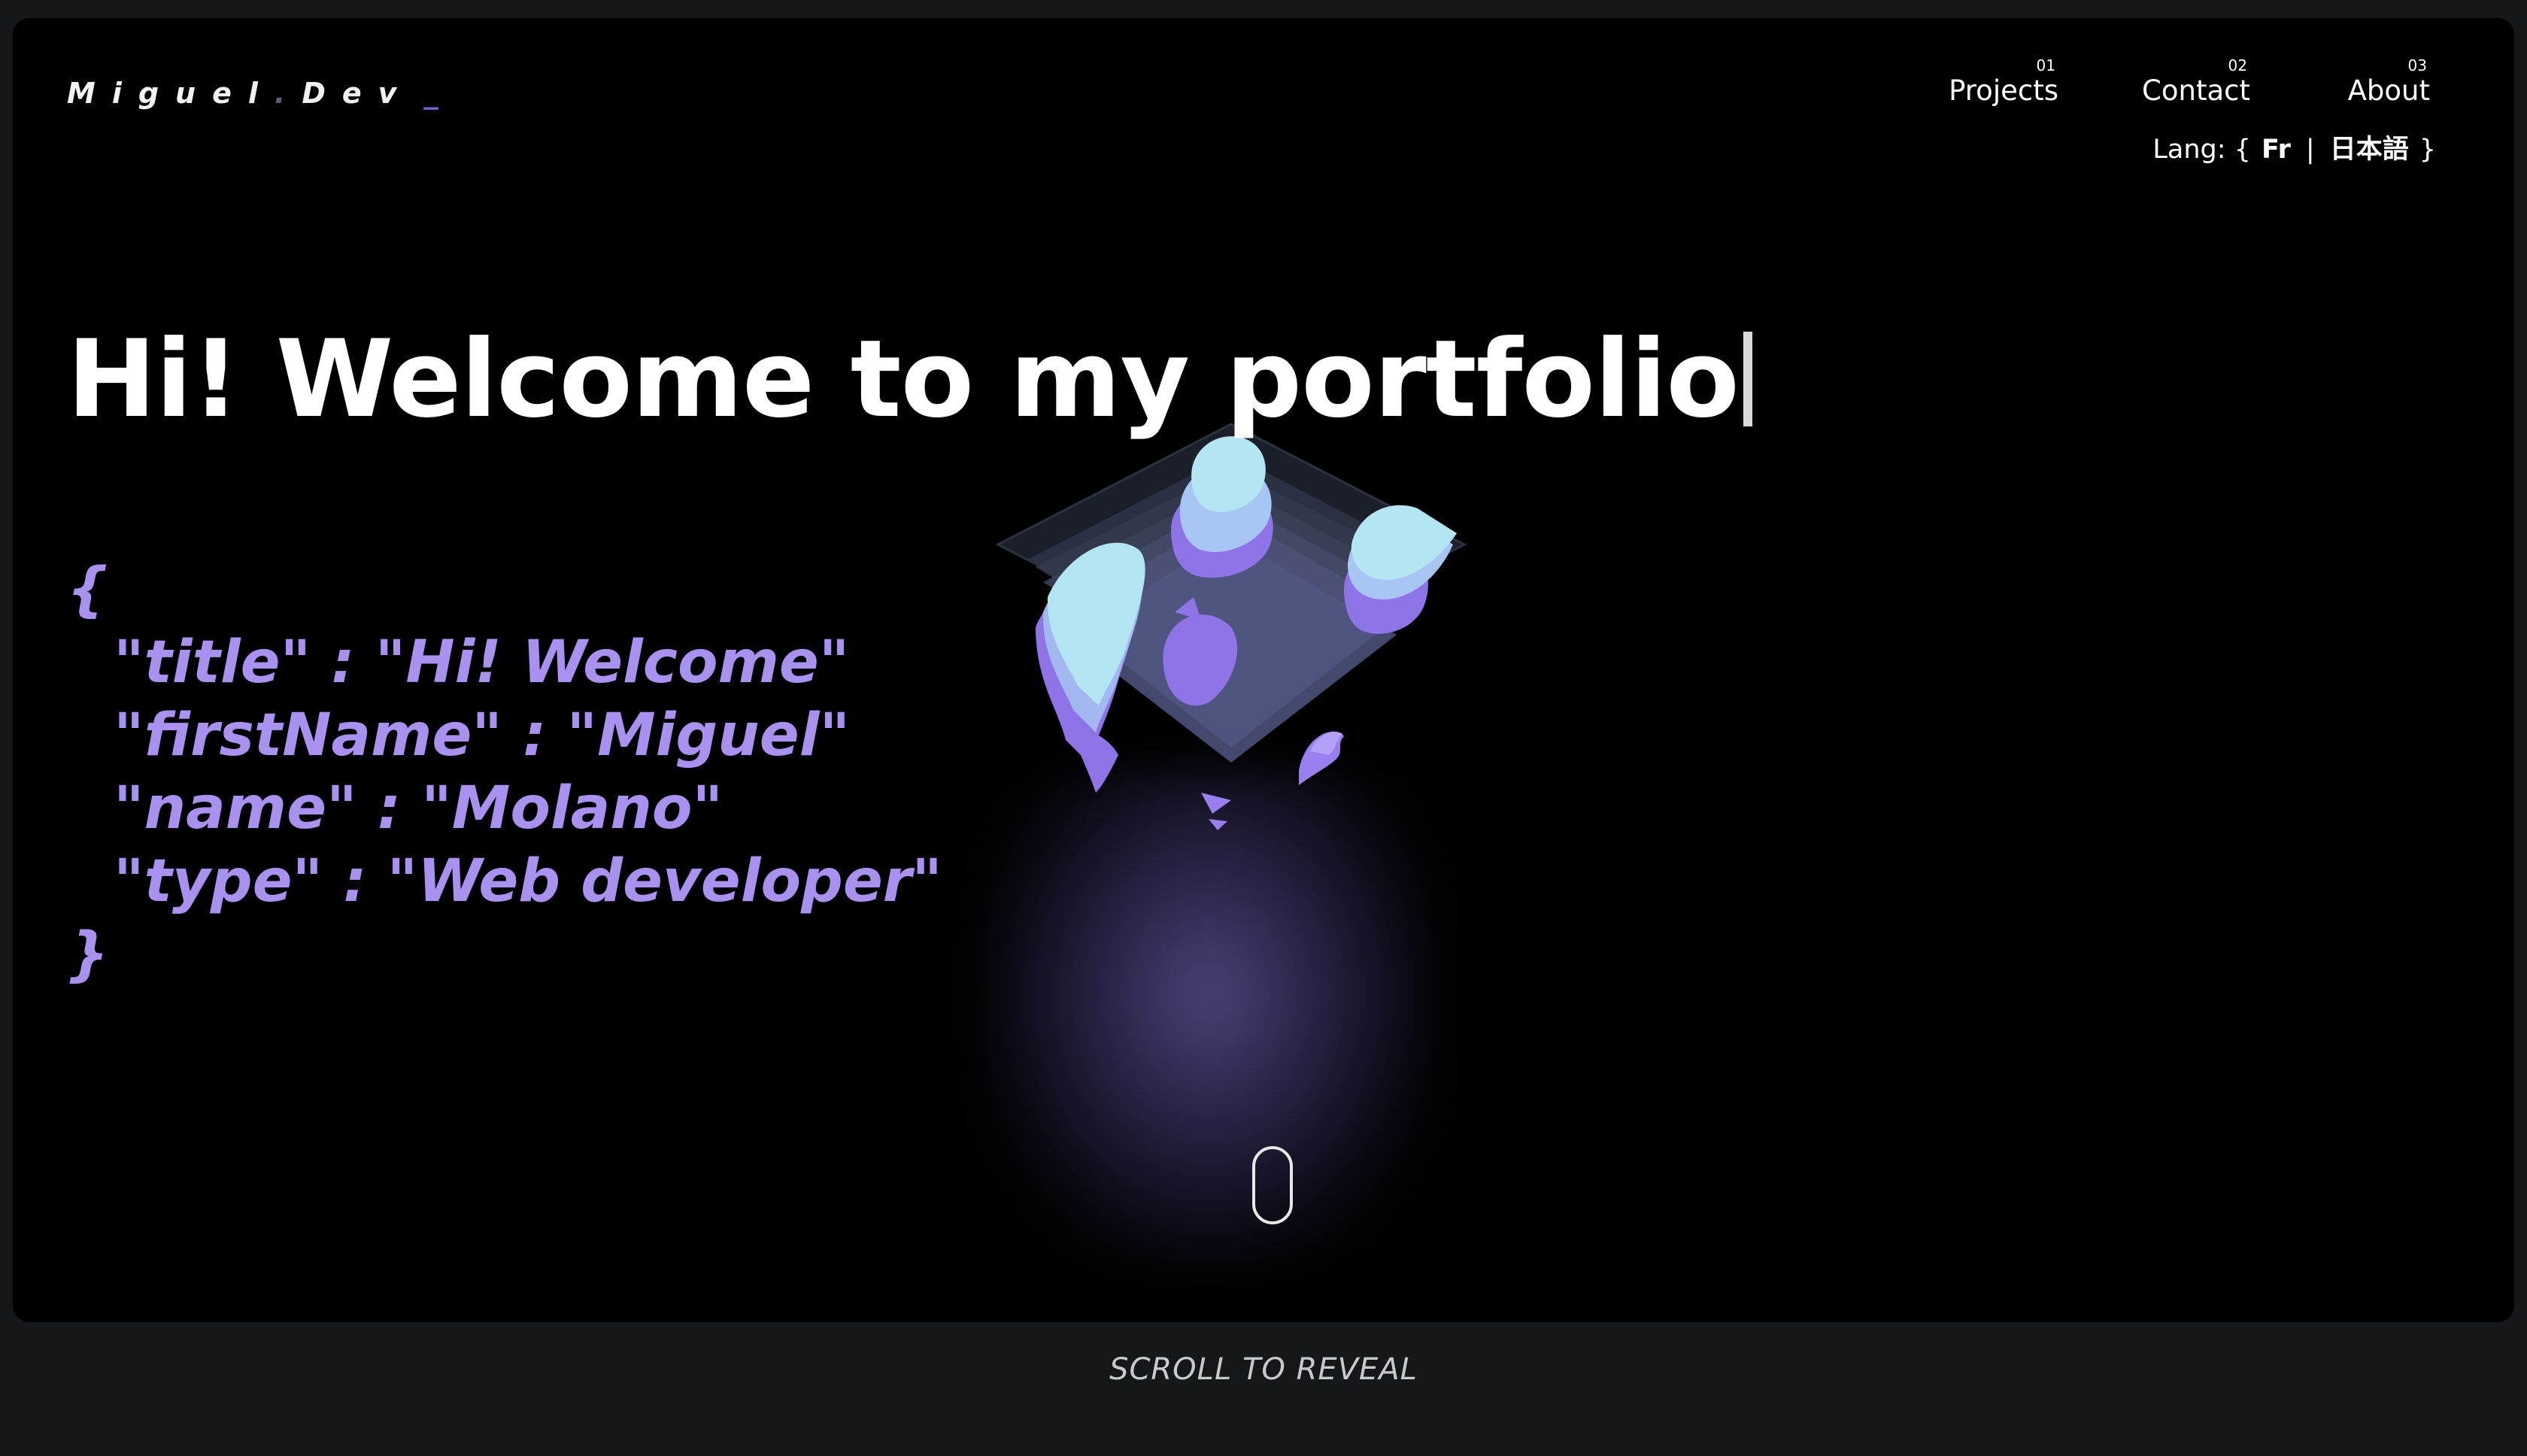  I want to click on lang-option-fr: Fr, so click(2276, 150).